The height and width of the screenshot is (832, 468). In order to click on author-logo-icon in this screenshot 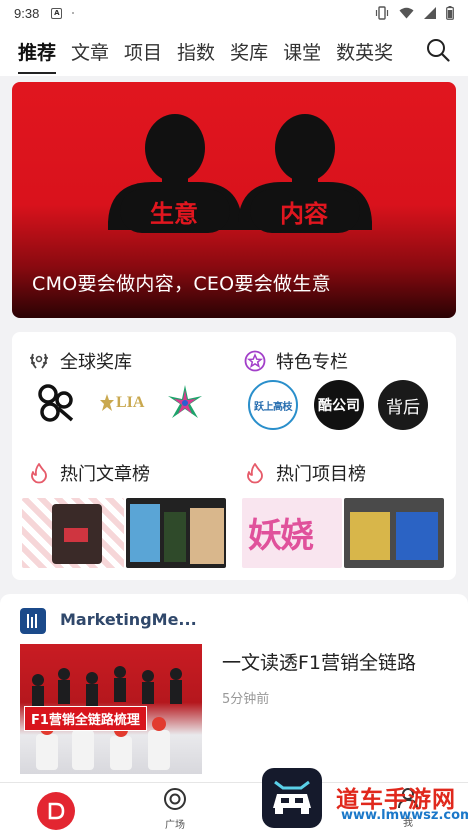, I will do `click(32, 621)`.